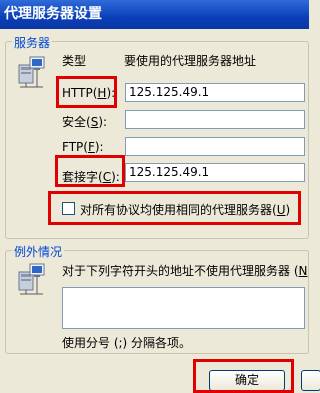 The width and height of the screenshot is (320, 393). What do you see at coordinates (154, 14) in the screenshot?
I see `window-title: 代理服务器设置` at bounding box center [154, 14].